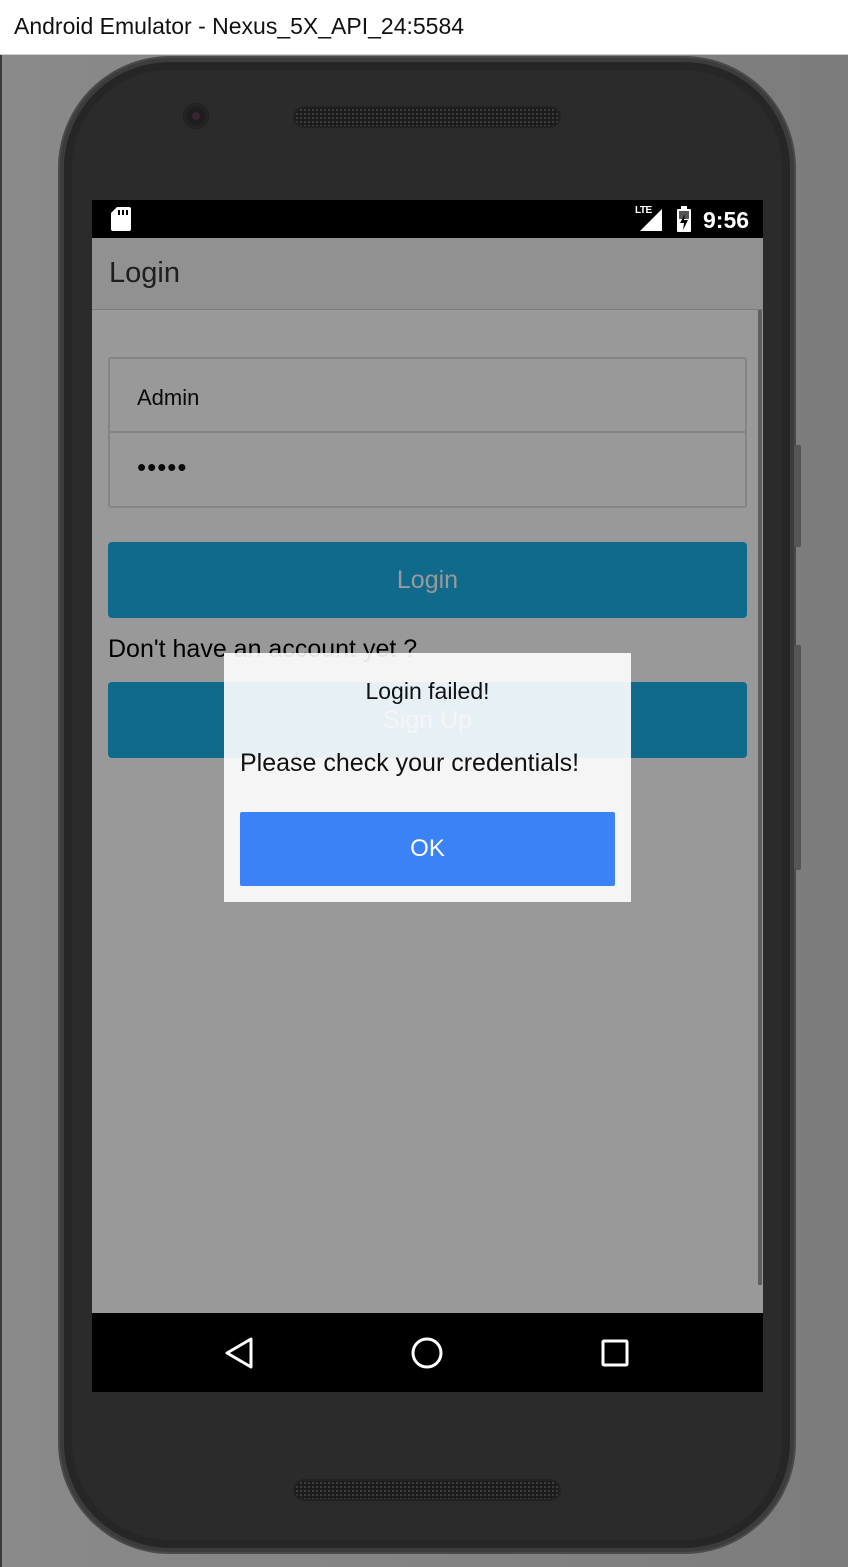 The width and height of the screenshot is (848, 1567). I want to click on recents-icon, so click(615, 1353).